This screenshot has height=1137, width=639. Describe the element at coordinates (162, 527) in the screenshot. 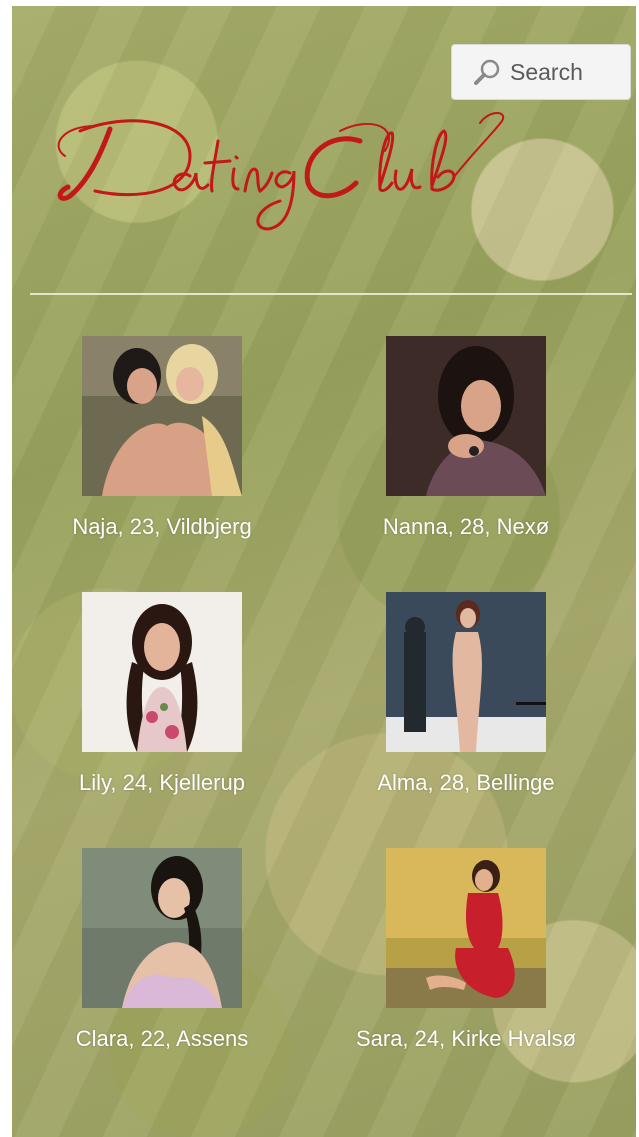

I see `profile-caption: Naja, 23, Vildbjerg` at that location.